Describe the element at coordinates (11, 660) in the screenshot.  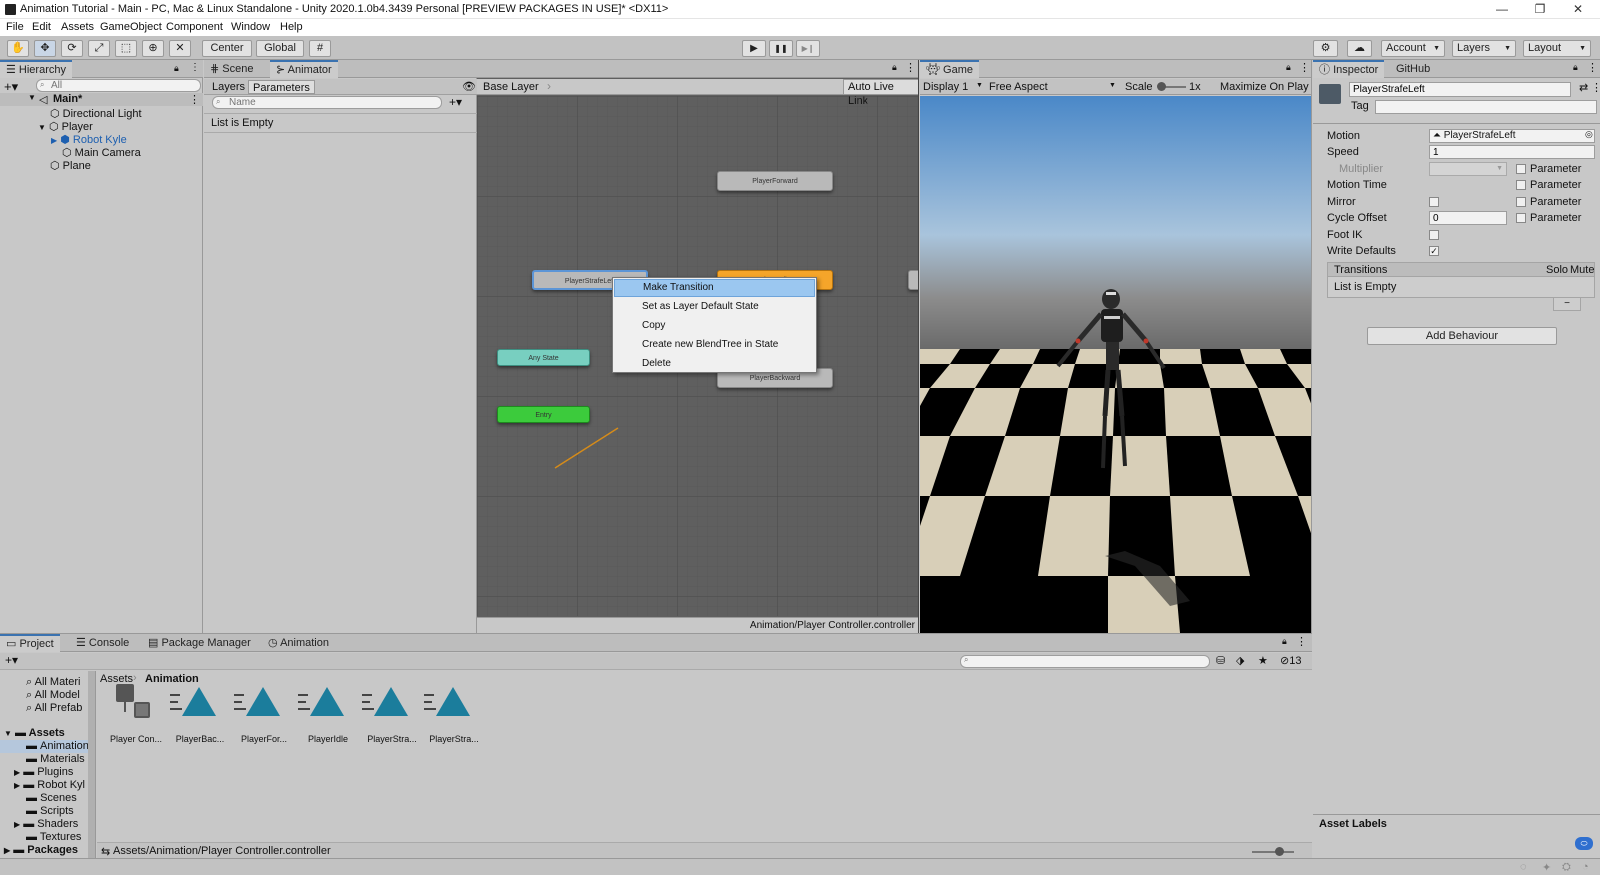
I see `create-asset-icon: +▾` at that location.